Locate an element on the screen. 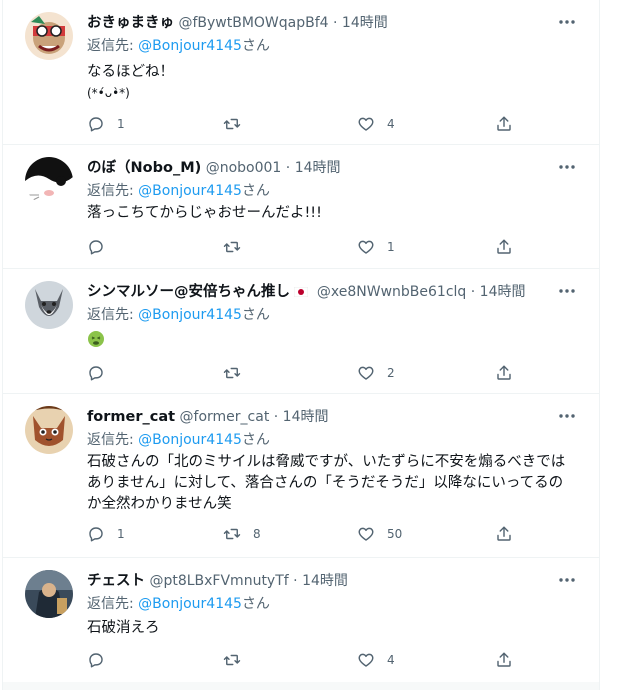 Image resolution: width=618 pixels, height=690 pixels. tweet-text-line: なるほどね！ is located at coordinates (130, 72).